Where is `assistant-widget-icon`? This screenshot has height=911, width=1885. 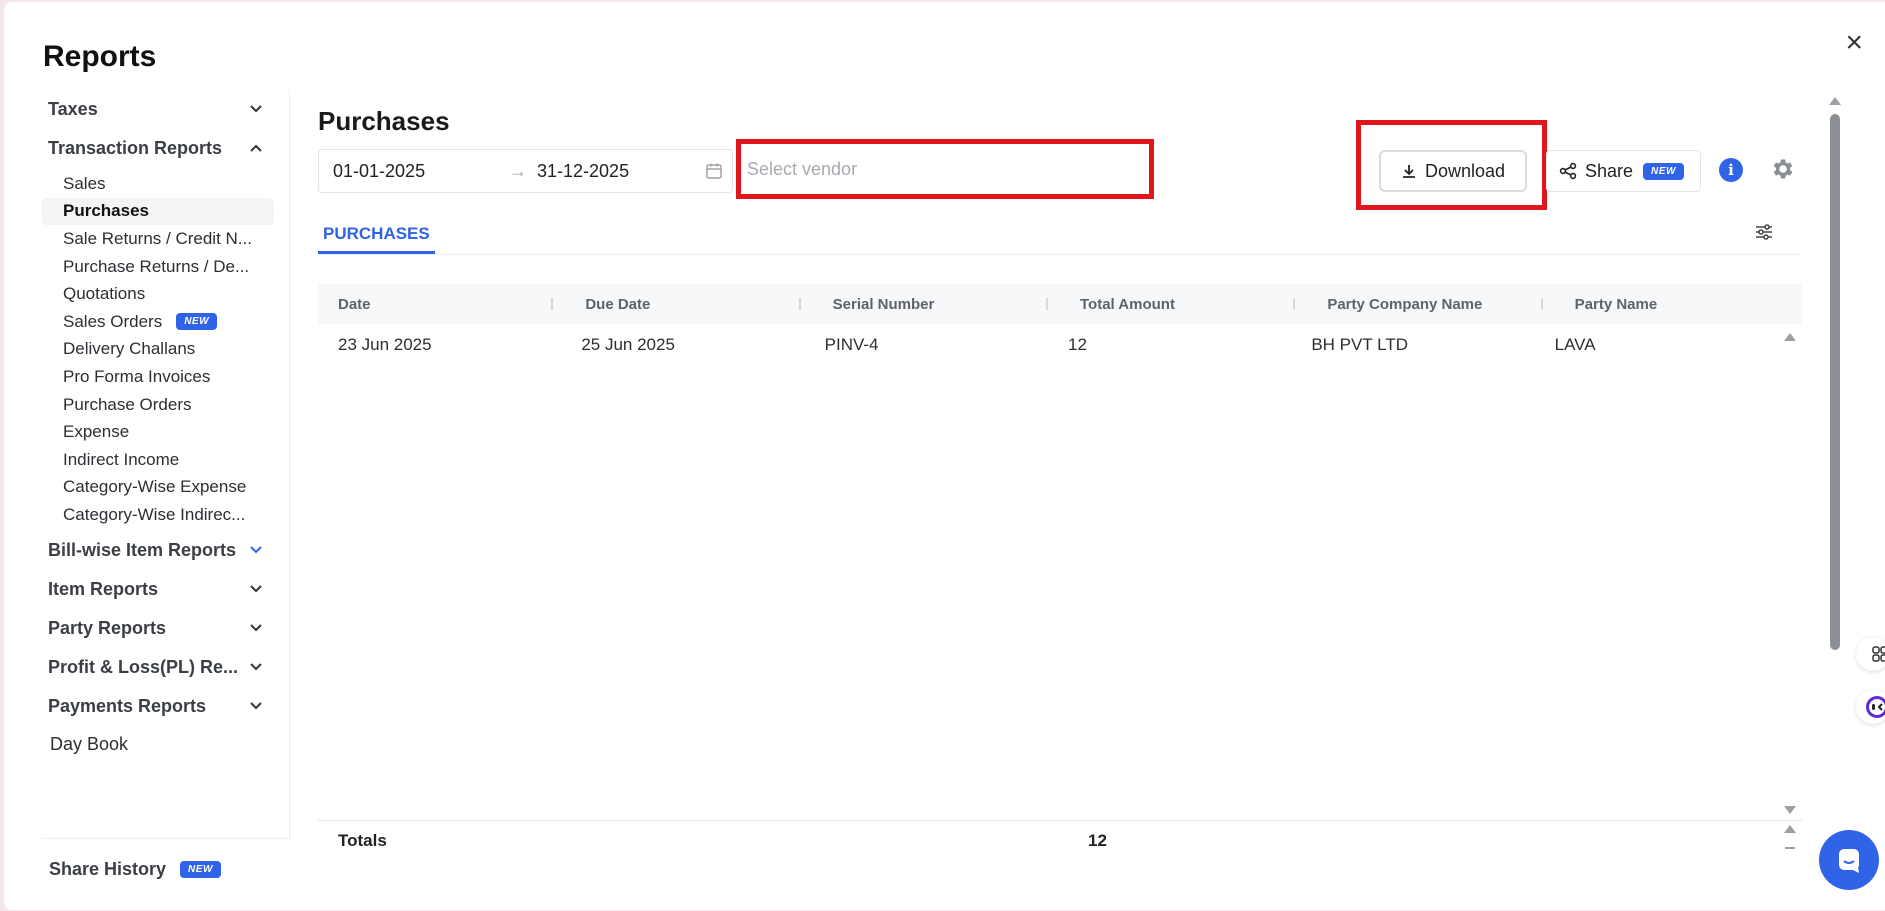
assistant-widget-icon is located at coordinates (1870, 707).